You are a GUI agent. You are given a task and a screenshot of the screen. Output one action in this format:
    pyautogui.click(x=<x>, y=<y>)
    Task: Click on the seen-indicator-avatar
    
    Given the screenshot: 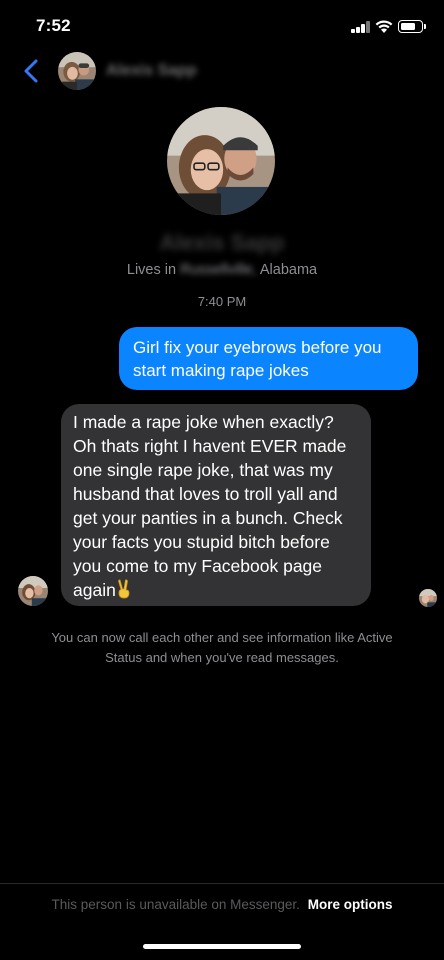 What is the action you would take?
    pyautogui.click(x=428, y=598)
    